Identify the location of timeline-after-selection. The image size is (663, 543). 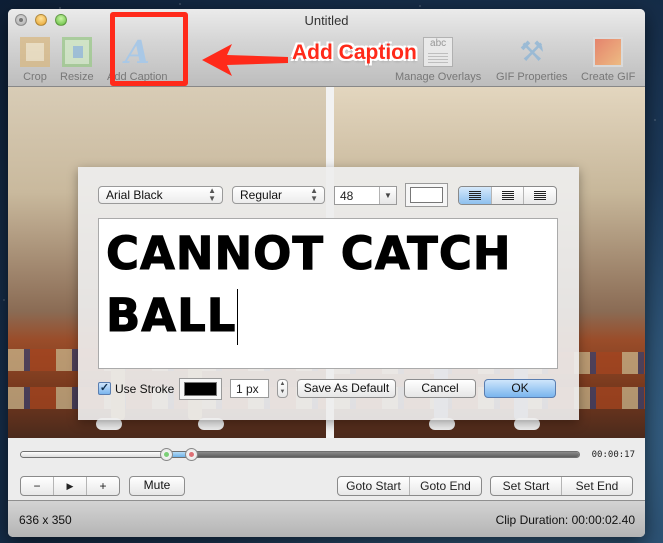
(385, 454).